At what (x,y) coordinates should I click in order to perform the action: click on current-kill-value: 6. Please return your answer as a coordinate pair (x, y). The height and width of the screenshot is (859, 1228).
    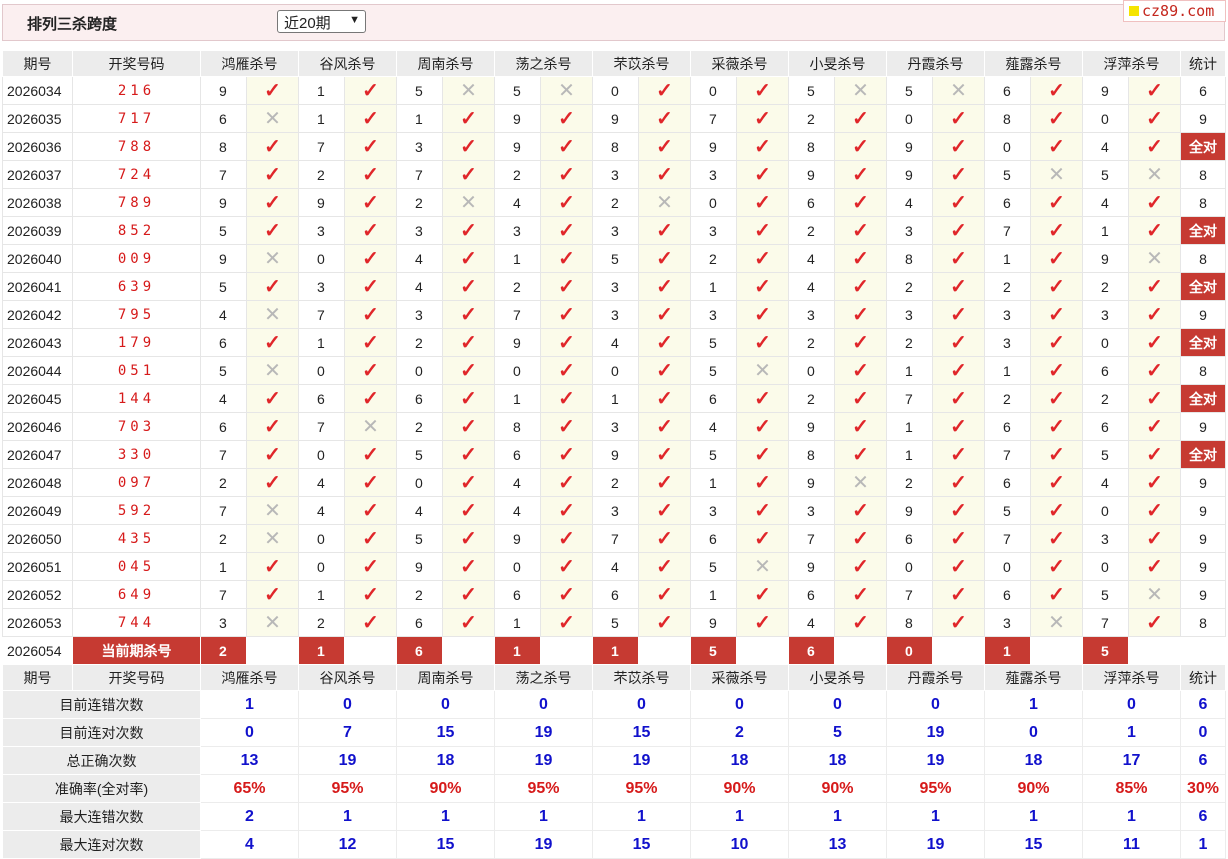
    Looking at the image, I should click on (419, 650).